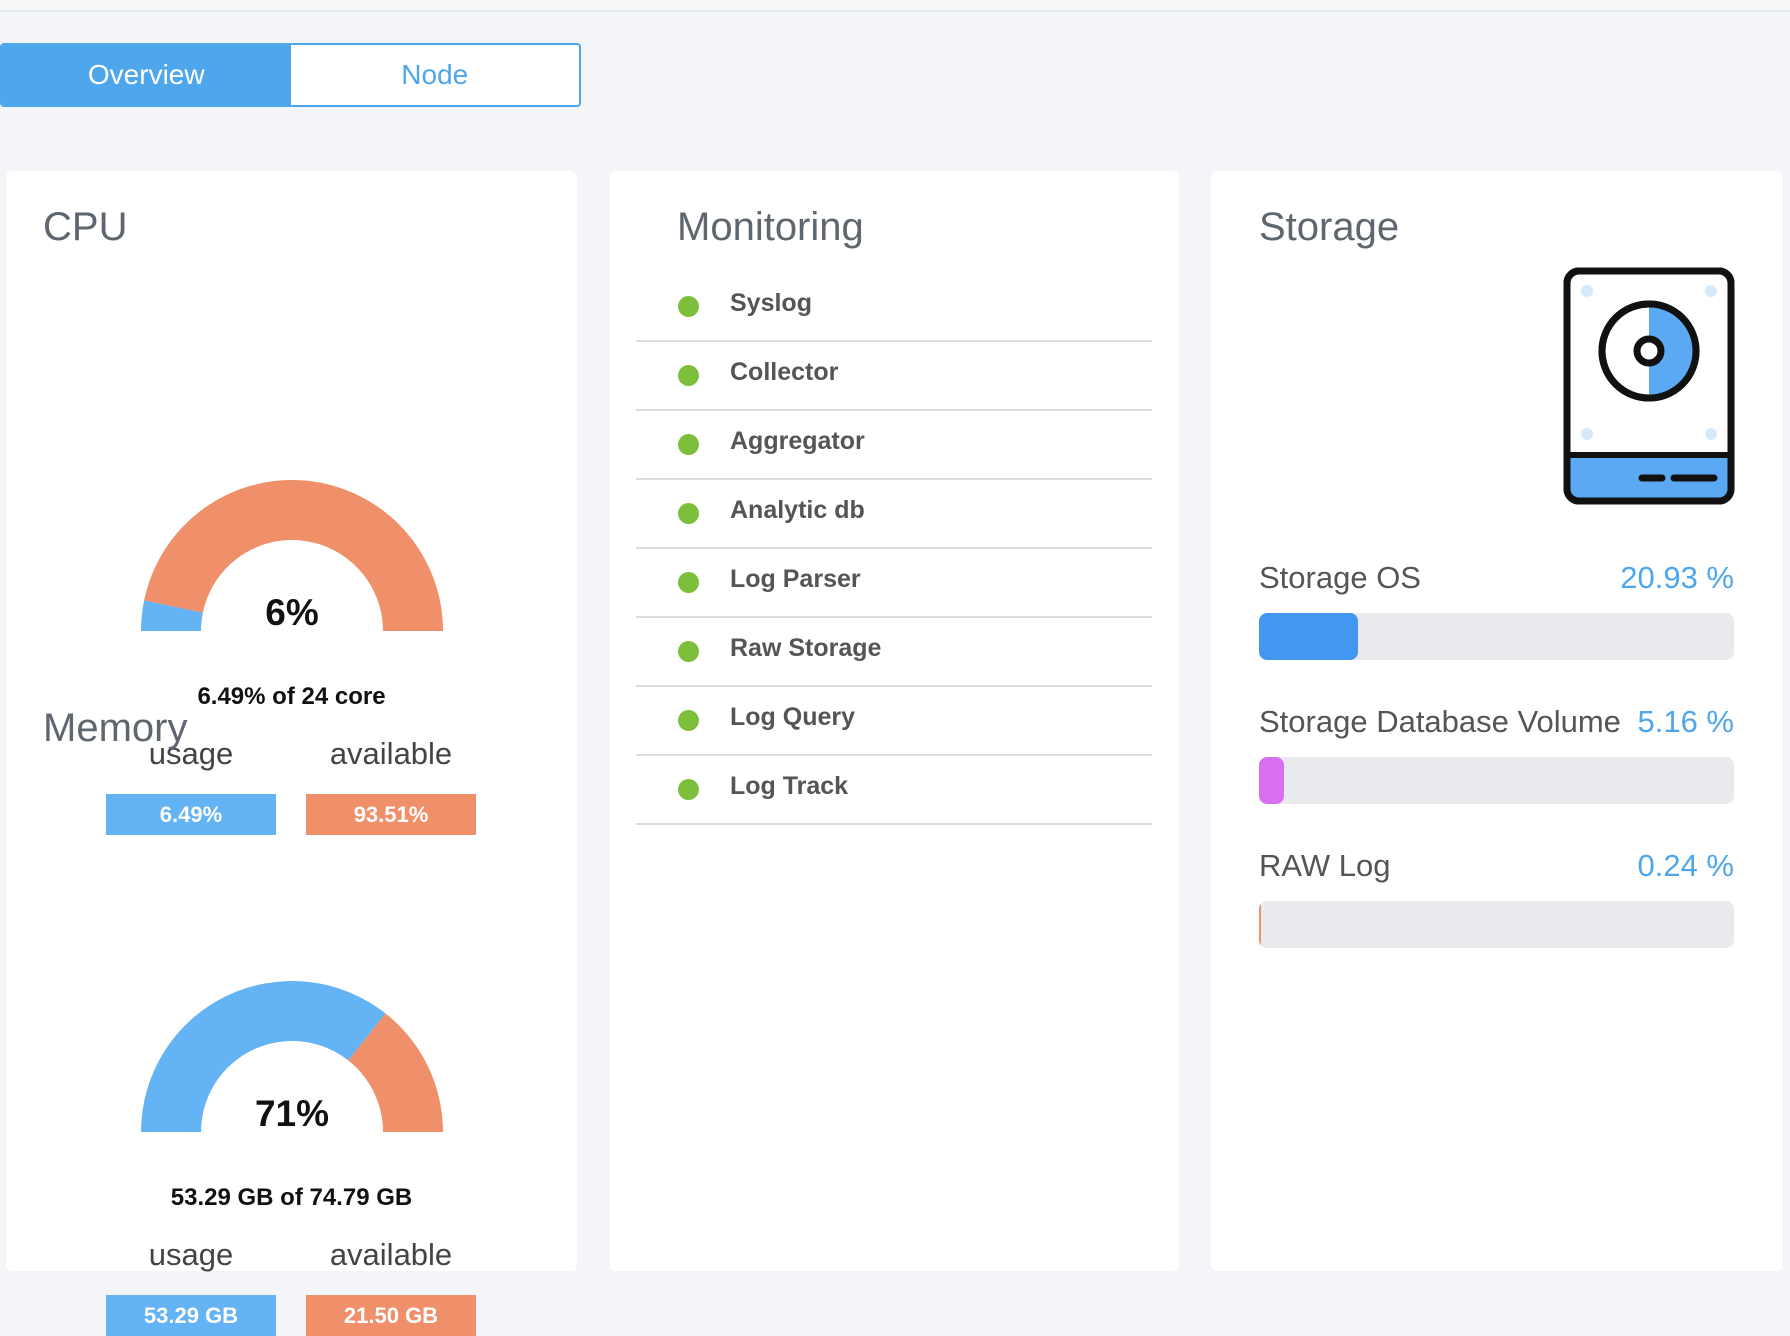 The width and height of the screenshot is (1790, 1336). What do you see at coordinates (894, 307) in the screenshot?
I see `monitoring-item-syslog: Syslog` at bounding box center [894, 307].